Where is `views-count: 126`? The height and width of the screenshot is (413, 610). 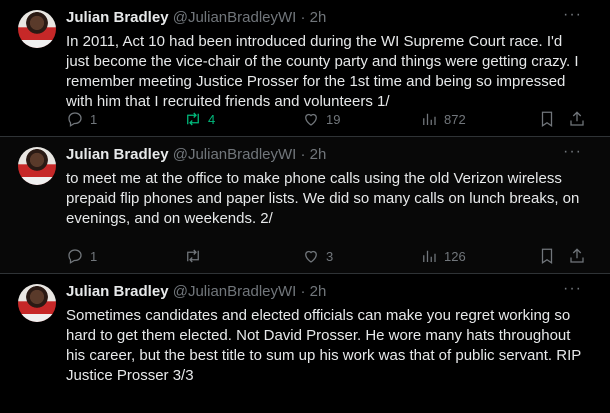
views-count: 126 is located at coordinates (455, 256).